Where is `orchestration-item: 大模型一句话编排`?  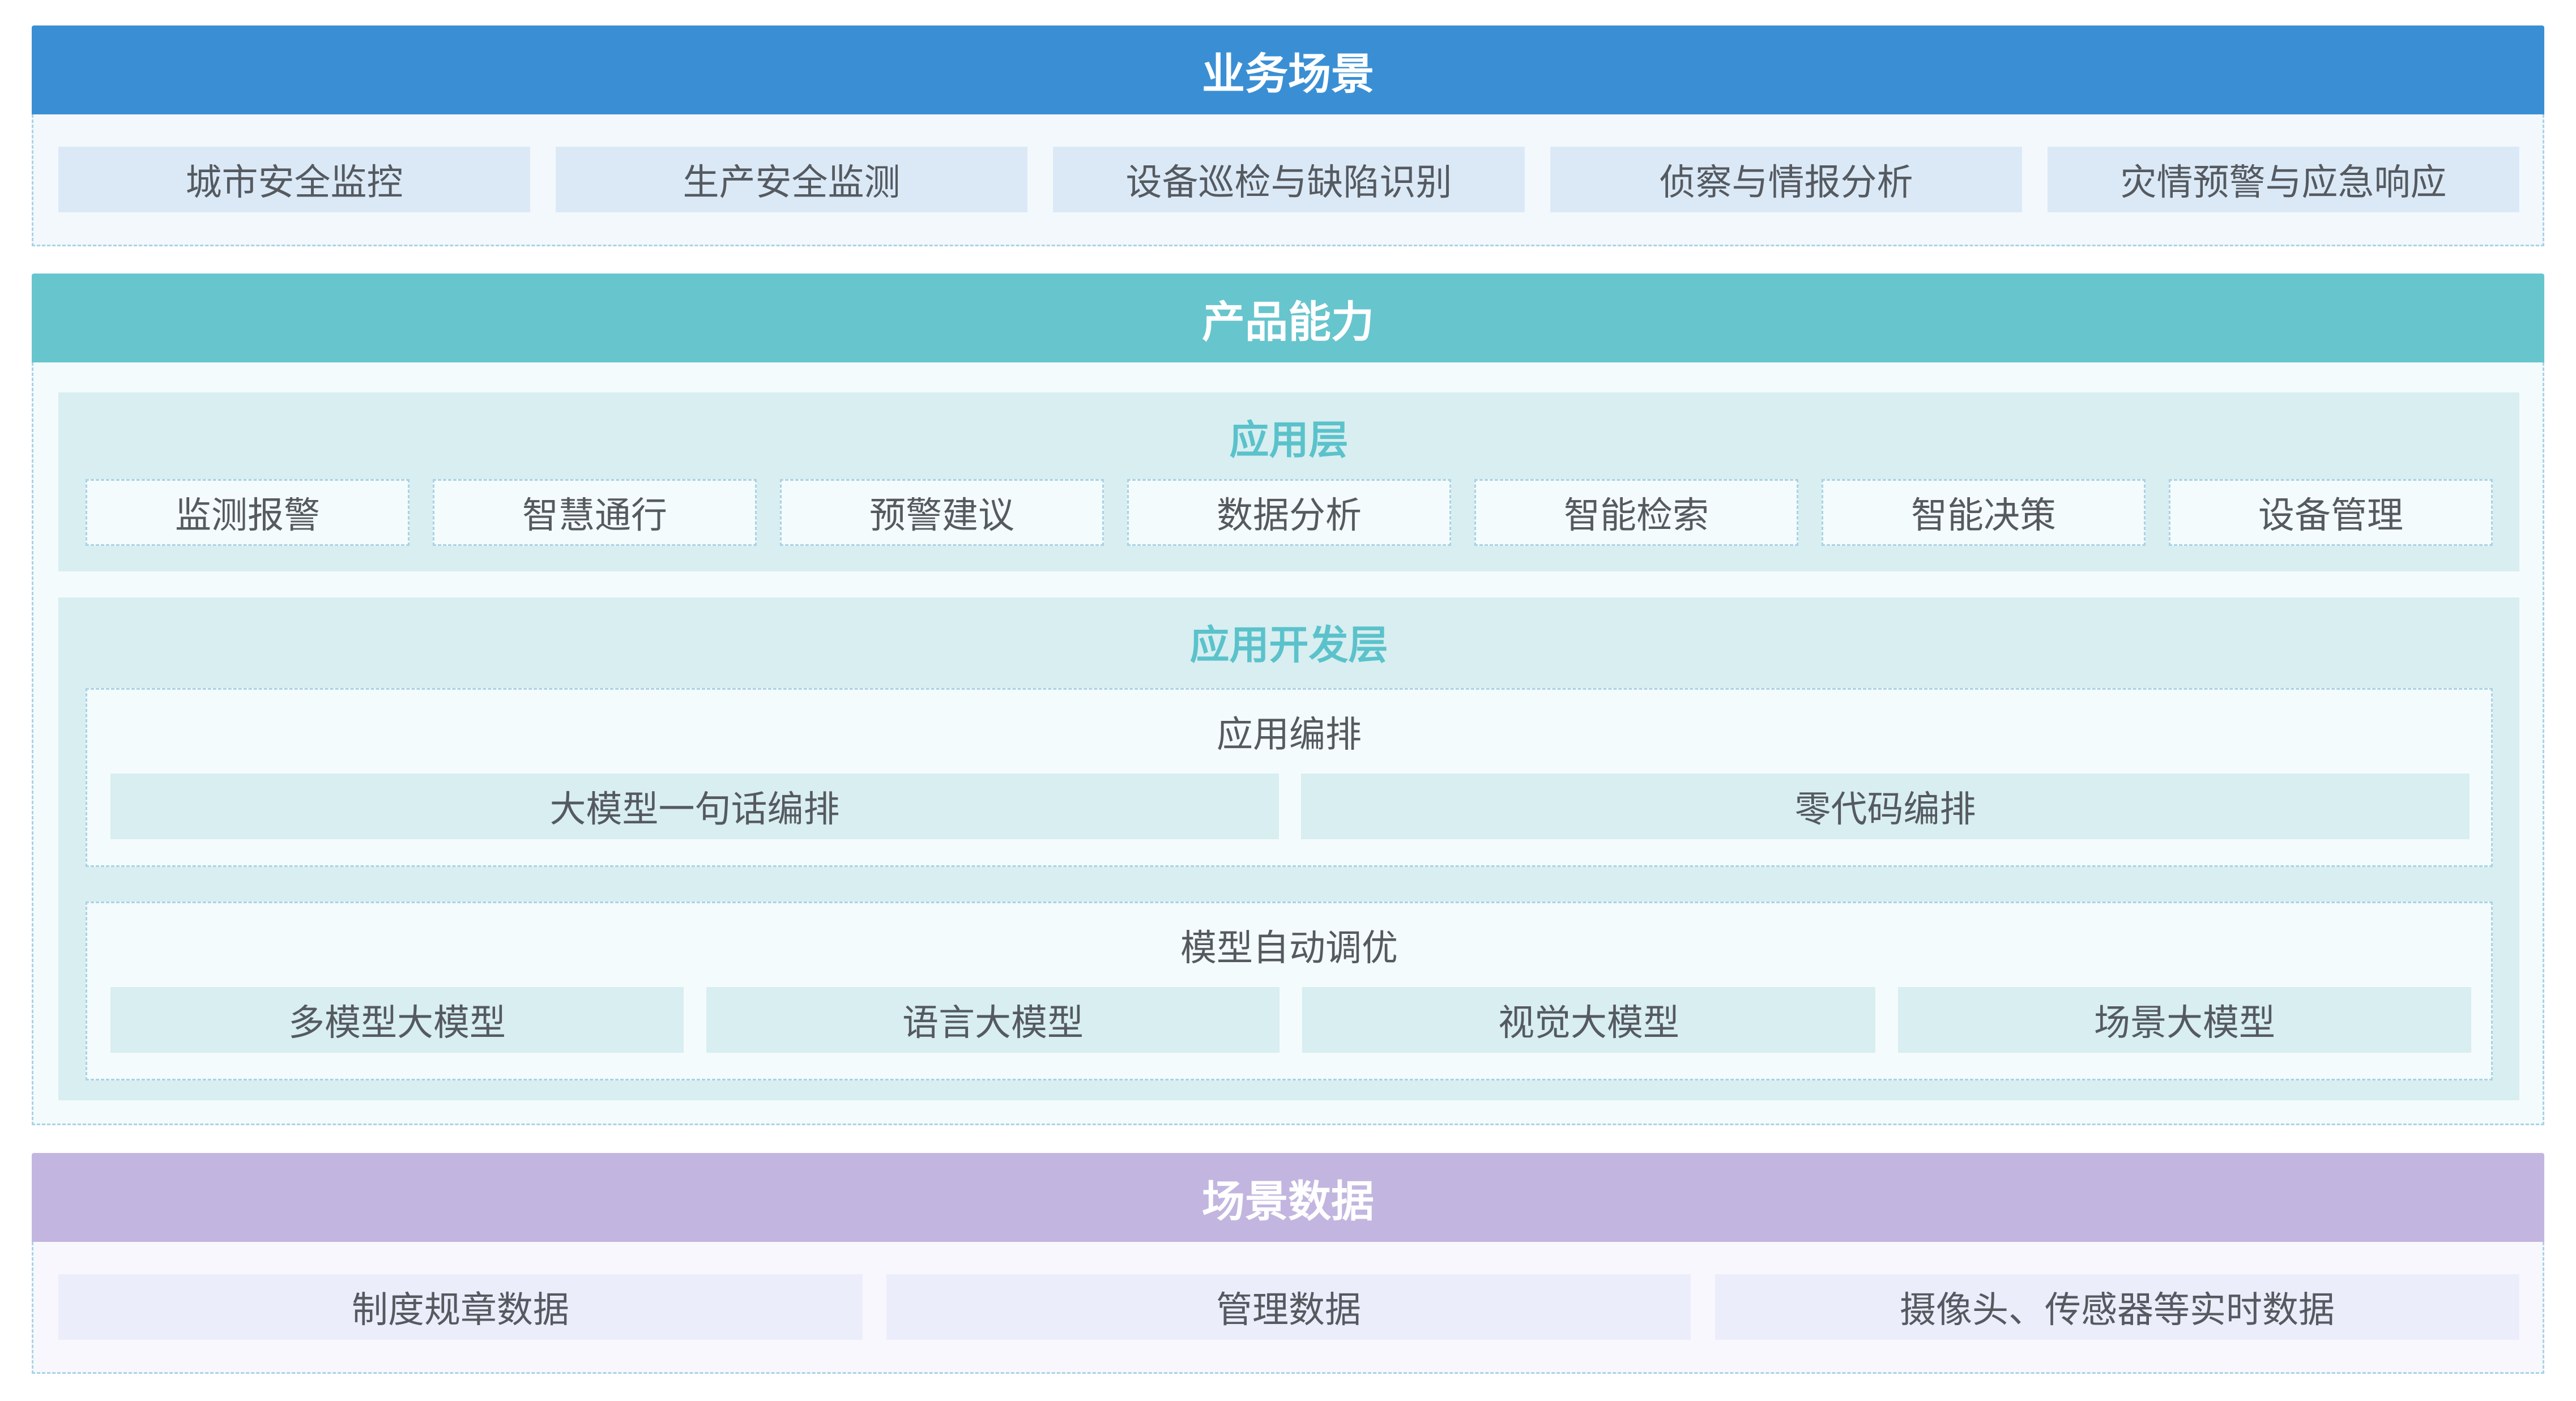 orchestration-item: 大模型一句话编排 is located at coordinates (694, 806).